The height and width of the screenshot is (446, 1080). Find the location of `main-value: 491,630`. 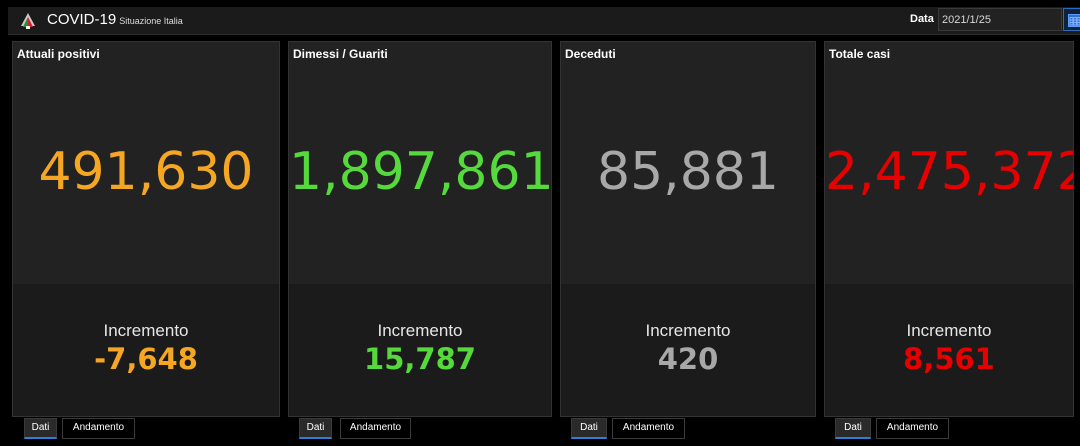

main-value: 491,630 is located at coordinates (146, 172).